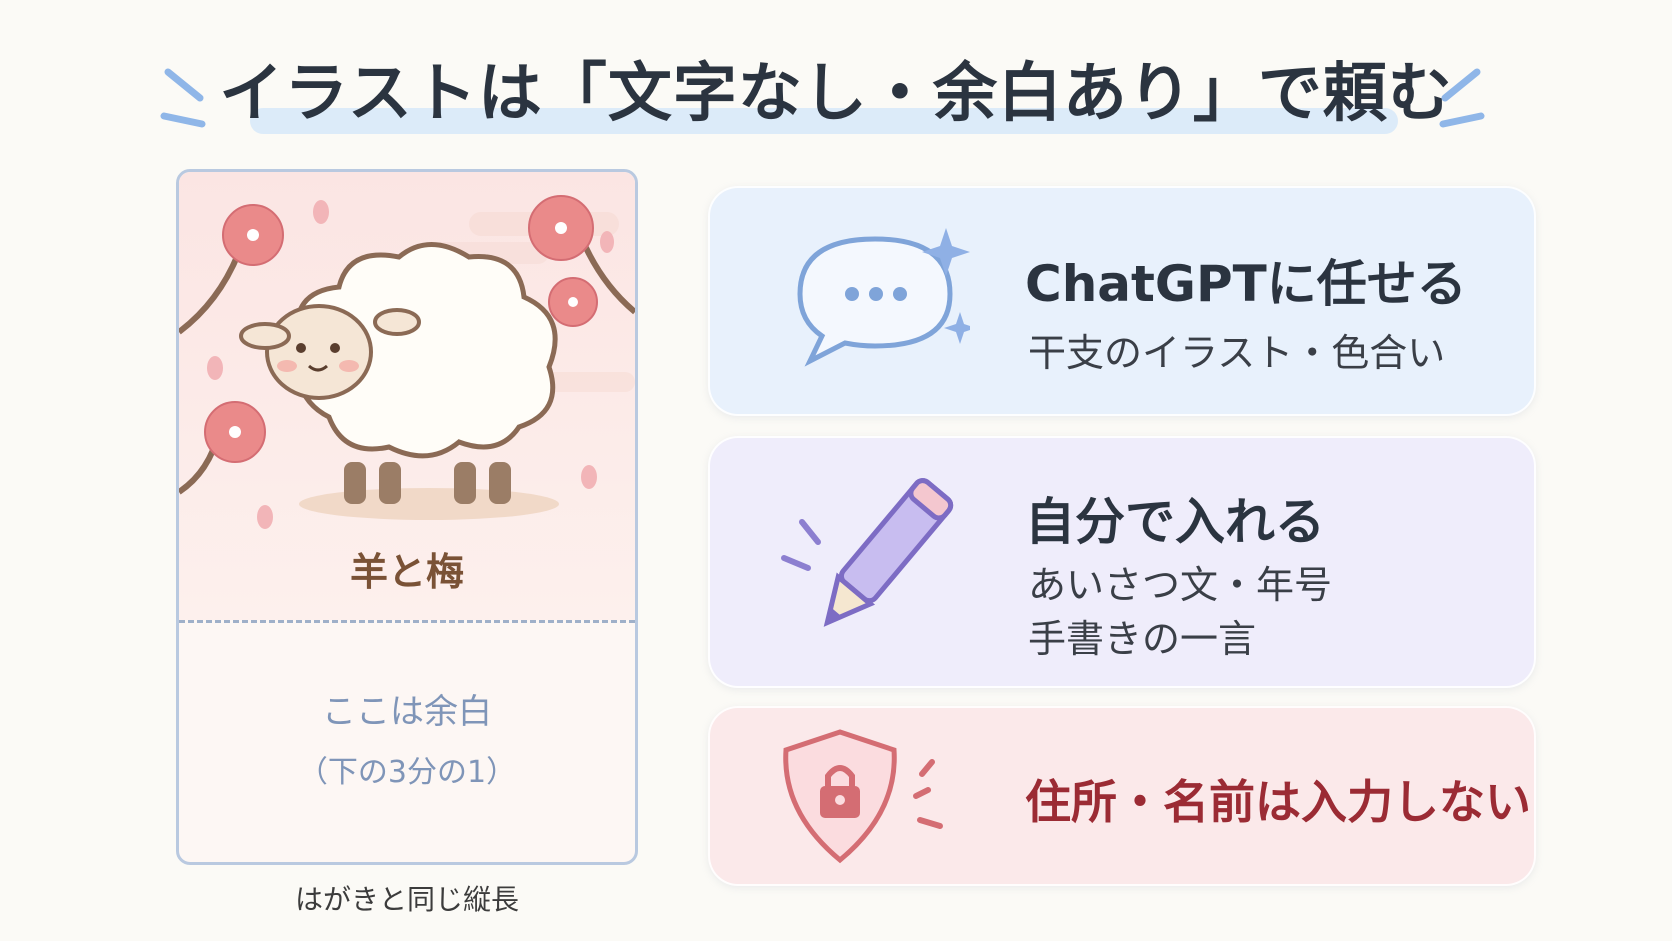  I want to click on margin-divider, so click(407, 621).